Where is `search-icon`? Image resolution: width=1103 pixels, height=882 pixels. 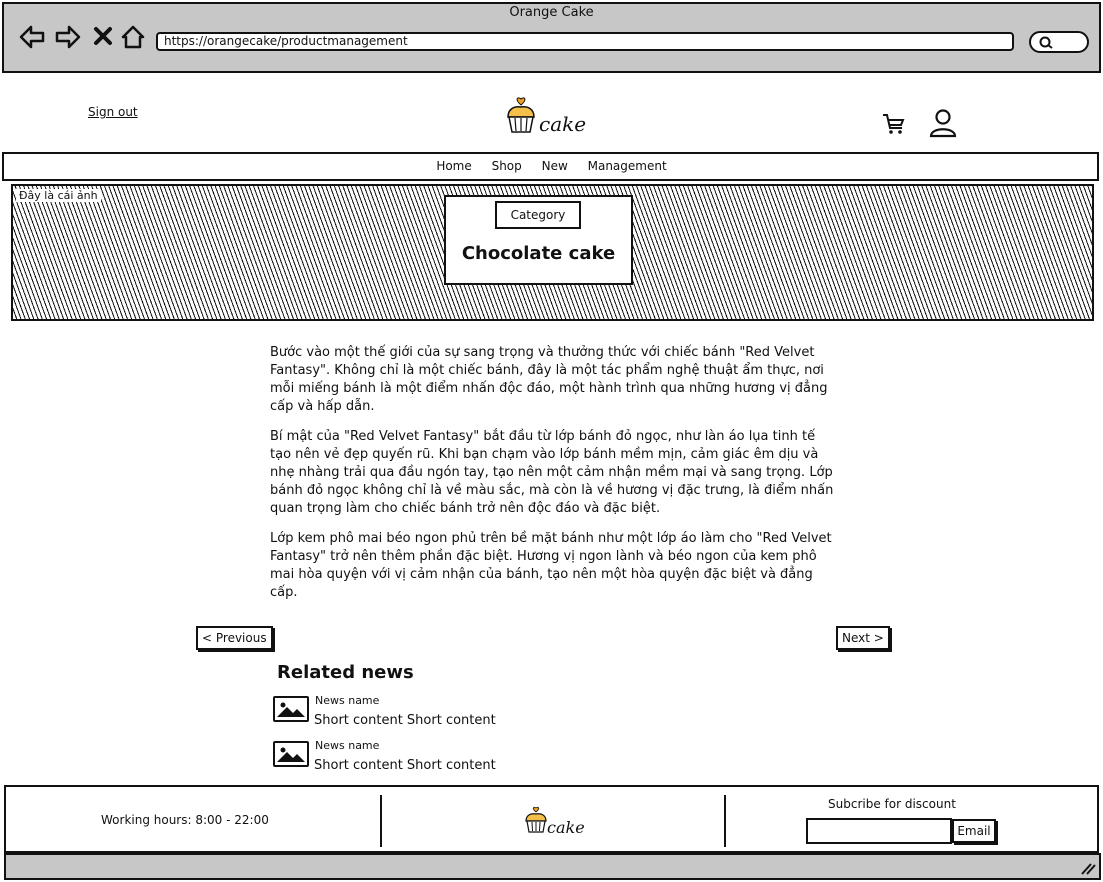 search-icon is located at coordinates (1046, 42).